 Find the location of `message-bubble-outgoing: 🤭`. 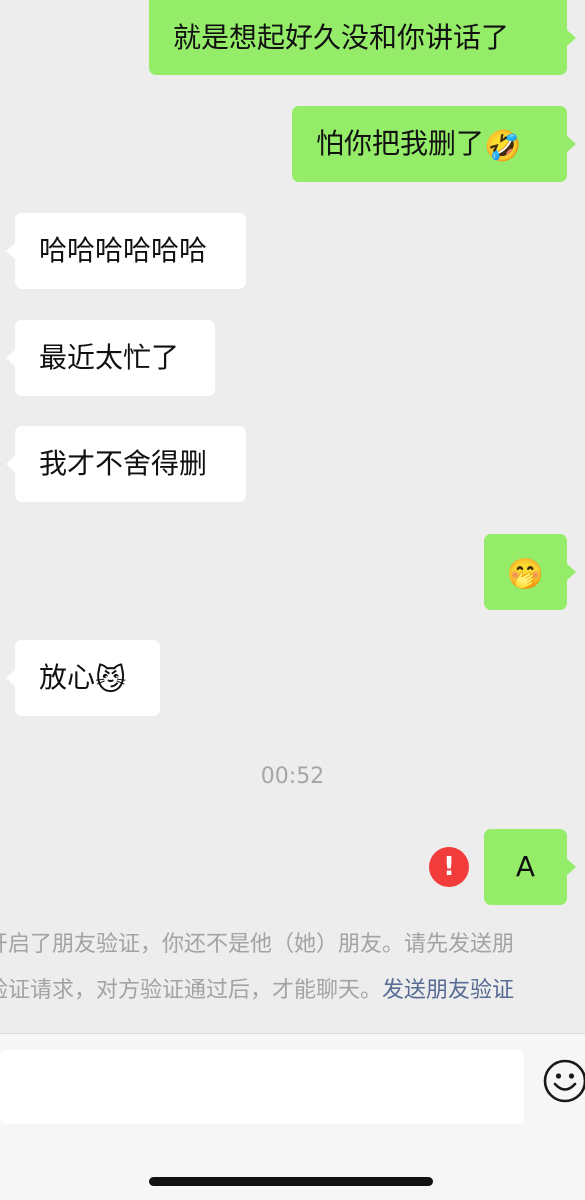

message-bubble-outgoing: 🤭 is located at coordinates (530, 572).